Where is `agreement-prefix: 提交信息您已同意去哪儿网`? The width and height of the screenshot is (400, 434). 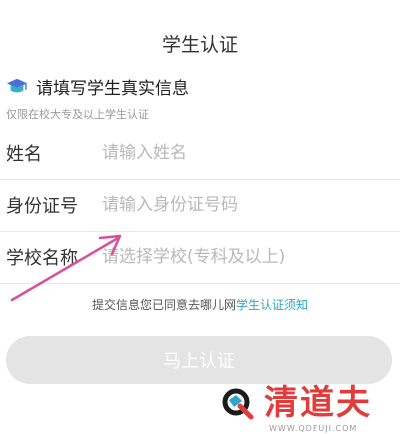
agreement-prefix: 提交信息您已同意去哪儿网 is located at coordinates (163, 305).